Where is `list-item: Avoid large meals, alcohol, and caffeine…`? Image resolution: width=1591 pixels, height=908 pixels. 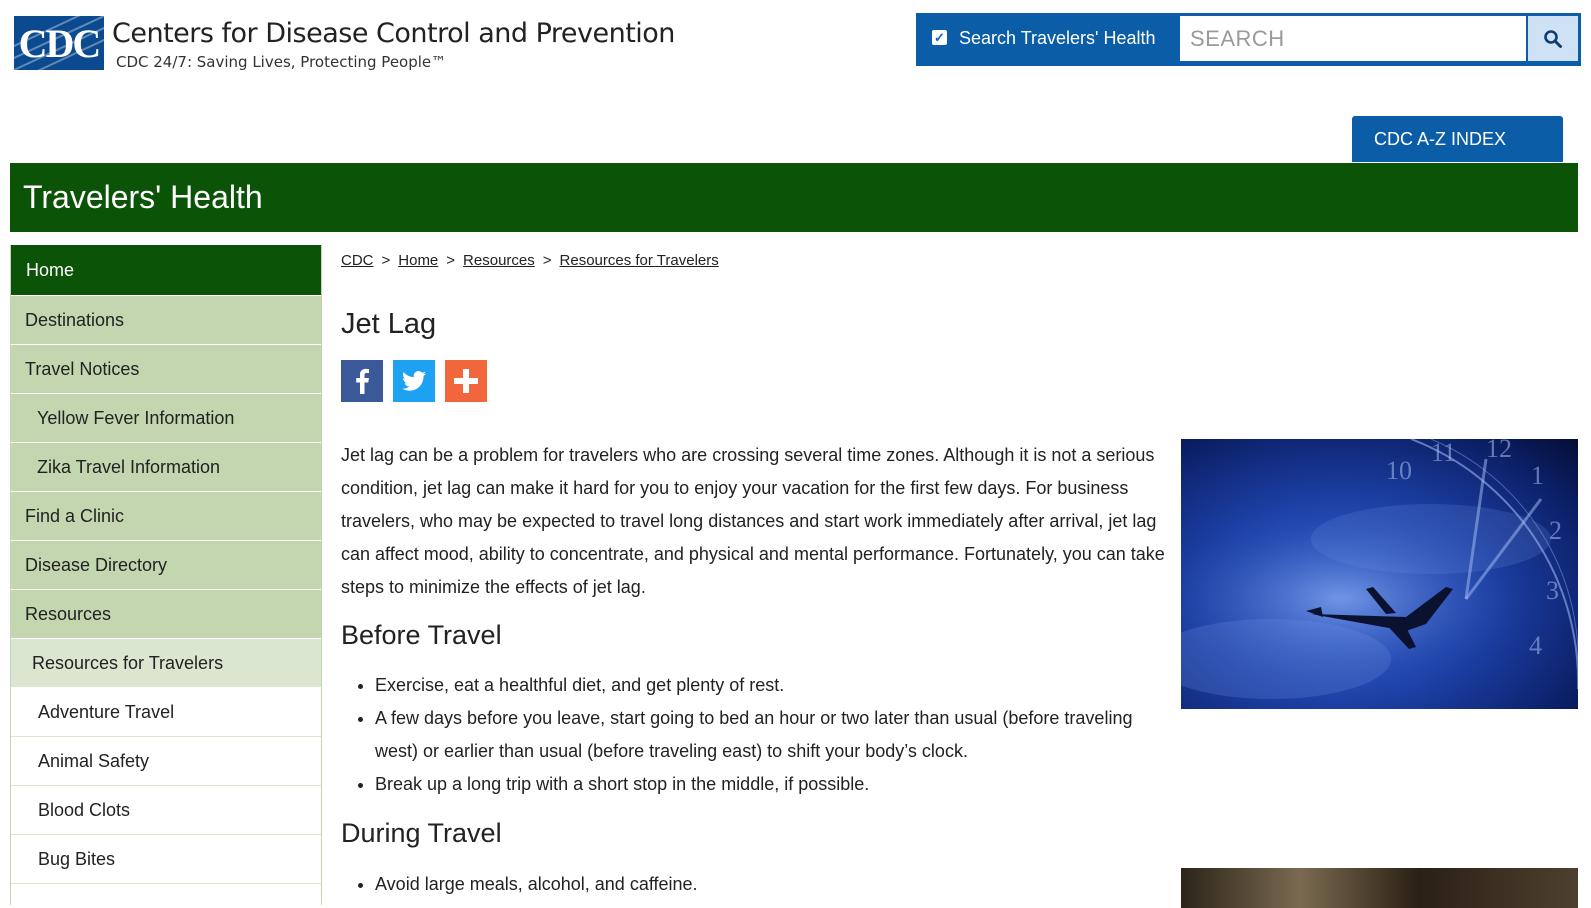
list-item: Avoid large meals, alcohol, and caffeine… is located at coordinates (773, 884).